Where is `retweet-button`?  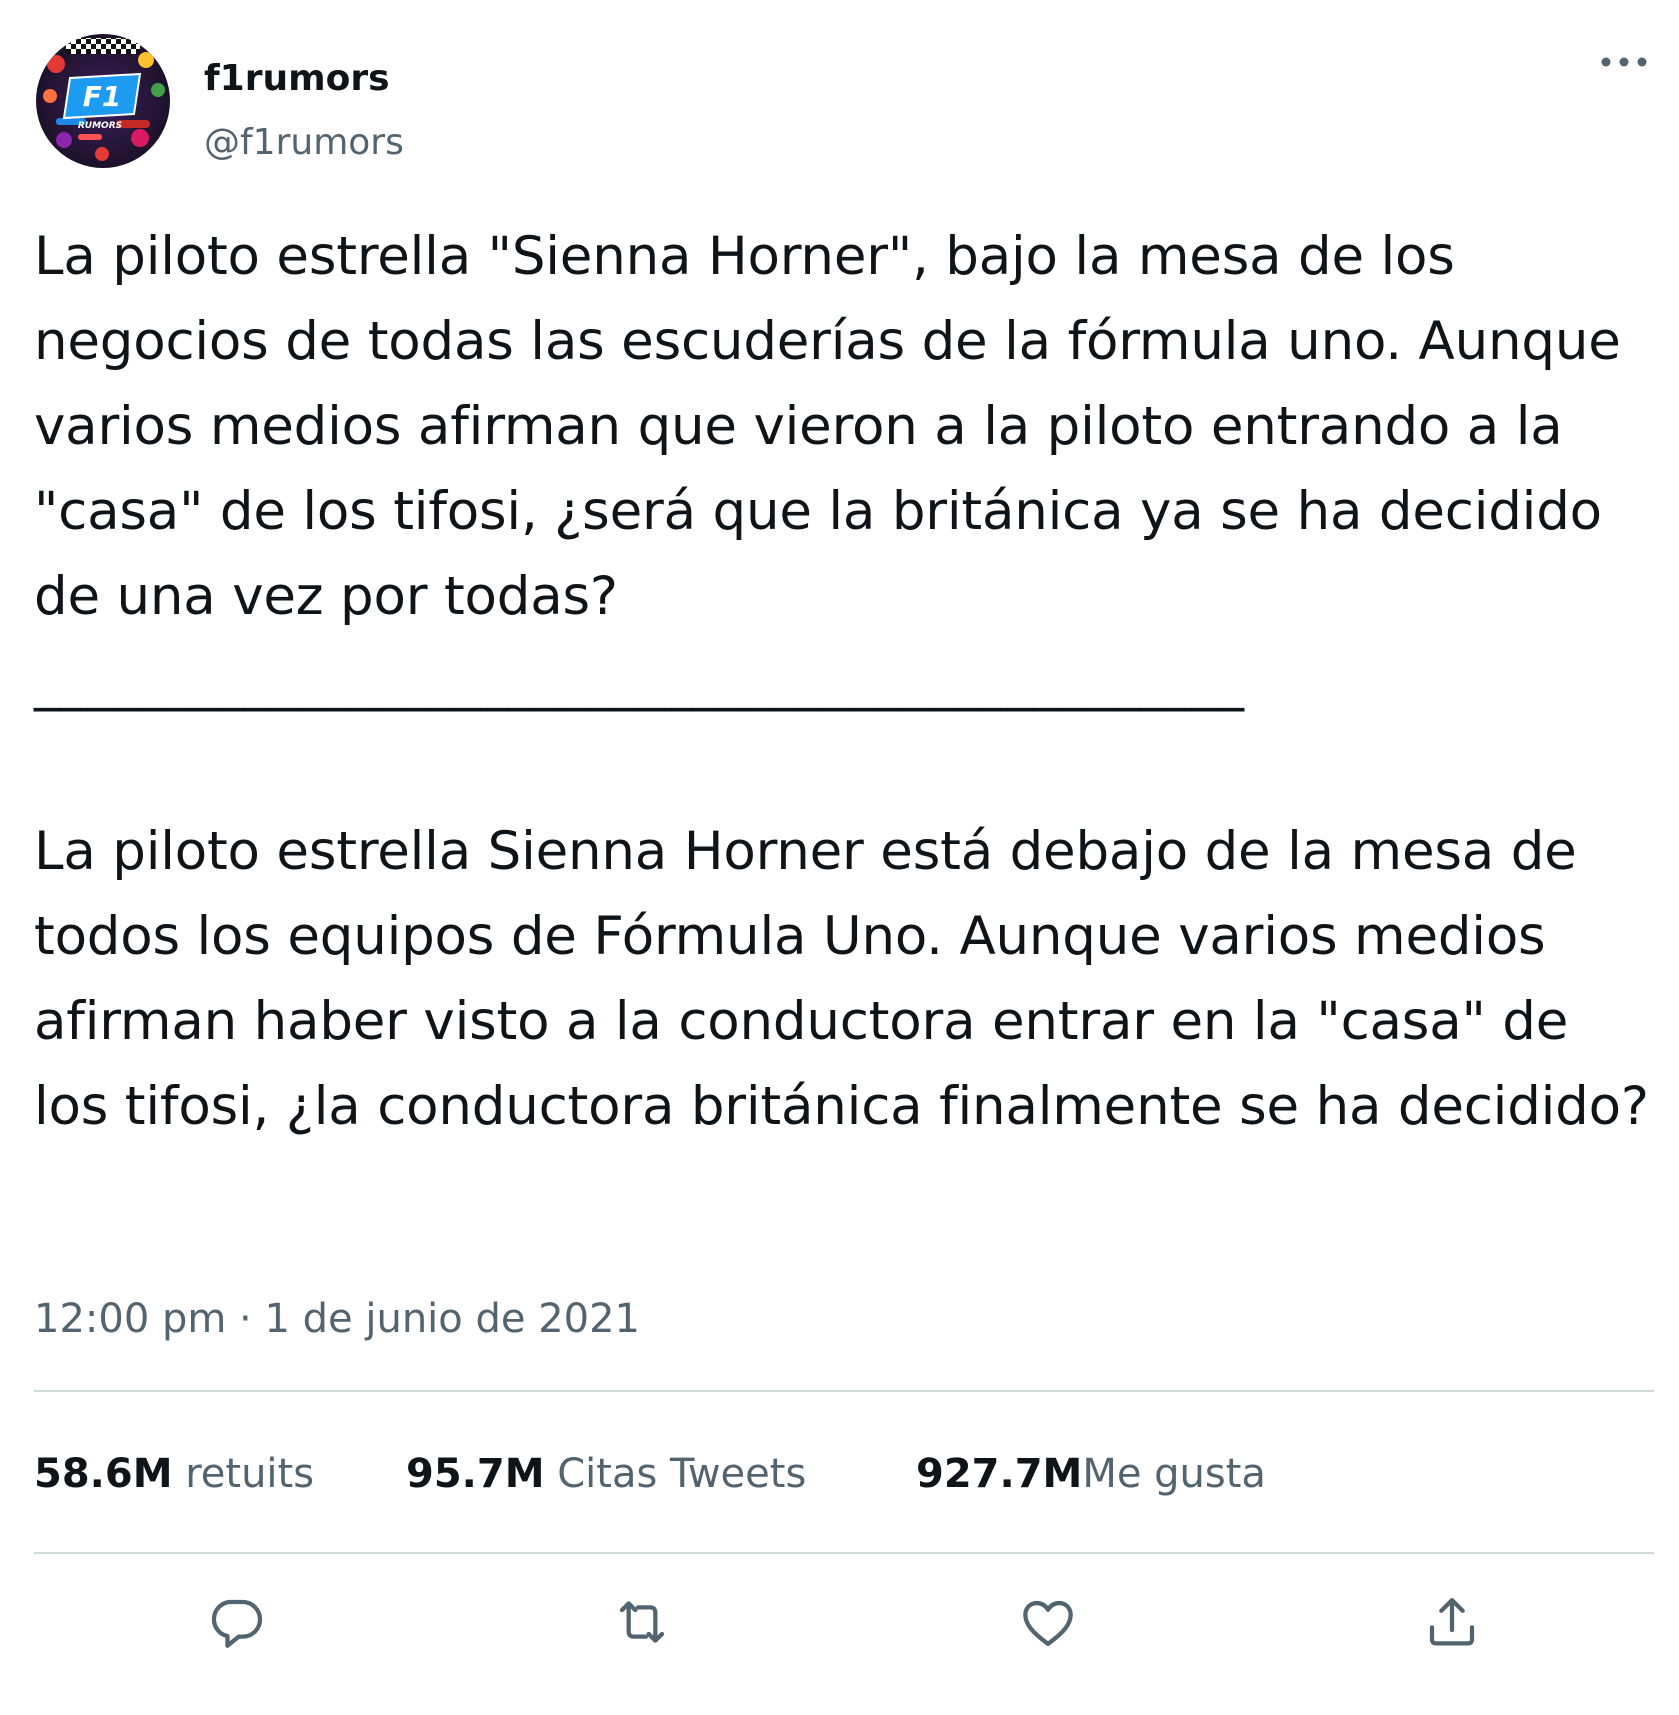 retweet-button is located at coordinates (642, 1622).